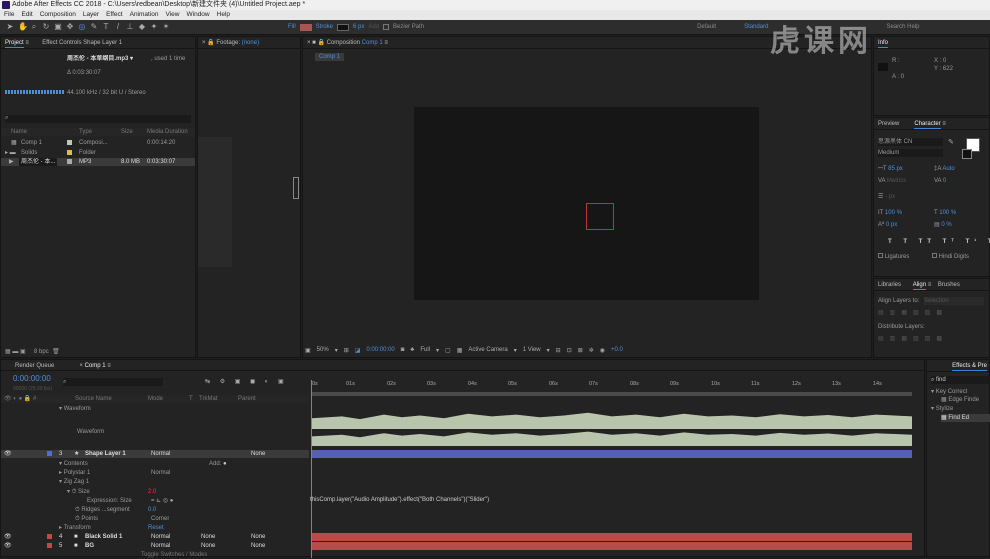 This screenshot has height=559, width=990. Describe the element at coordinates (943, 225) in the screenshot. I see `tsume: ▤ 0 %` at that location.